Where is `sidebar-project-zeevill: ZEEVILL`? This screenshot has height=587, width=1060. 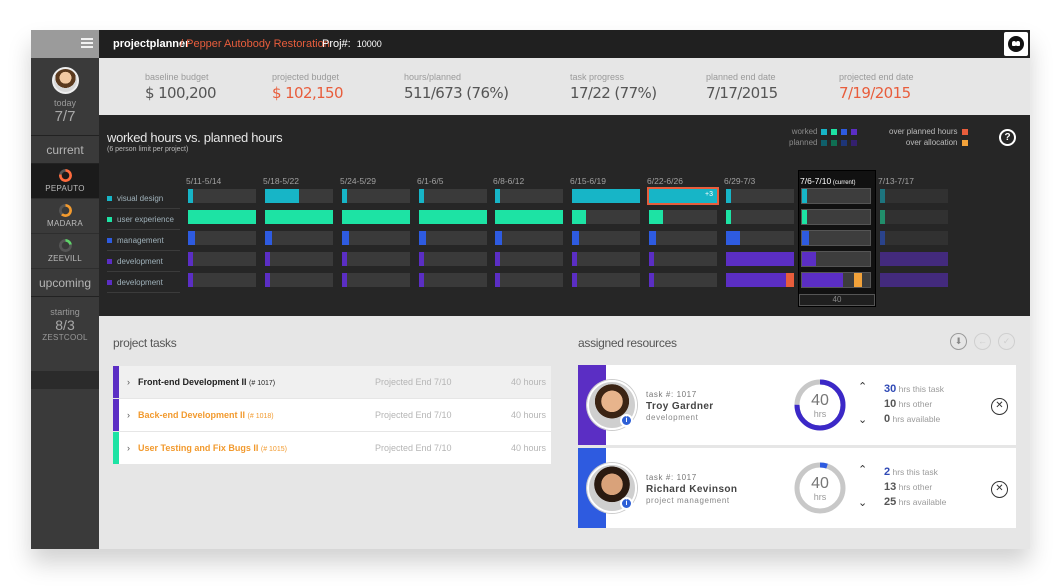 sidebar-project-zeevill: ZEEVILL is located at coordinates (65, 251).